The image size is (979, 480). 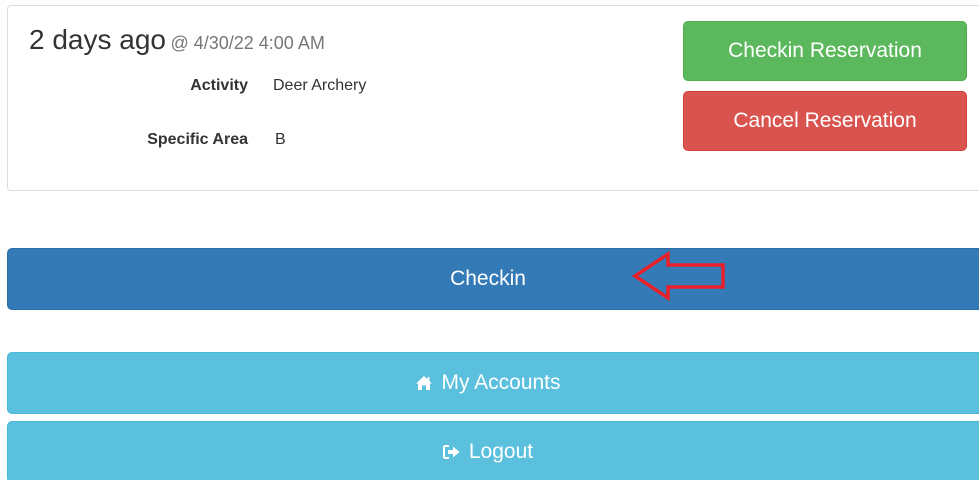 I want to click on cancel-reservation-button: Cancel Reservation, so click(x=825, y=121).